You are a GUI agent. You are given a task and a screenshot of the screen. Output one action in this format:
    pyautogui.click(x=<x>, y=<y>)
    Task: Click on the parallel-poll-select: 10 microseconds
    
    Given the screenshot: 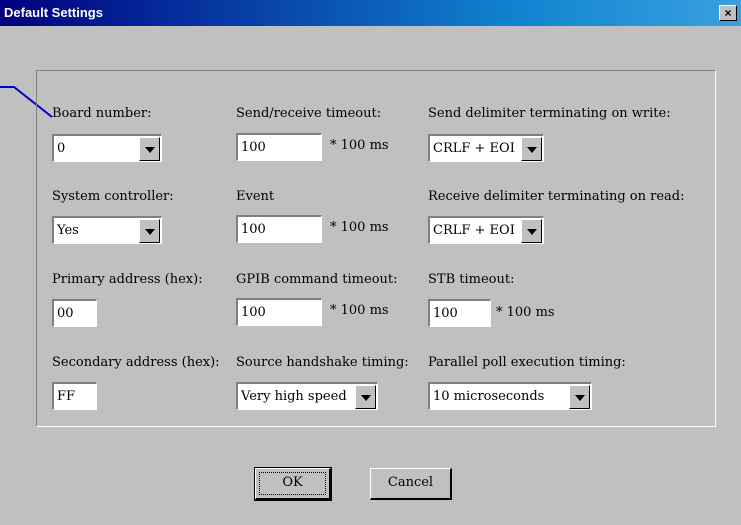 What is the action you would take?
    pyautogui.click(x=510, y=396)
    